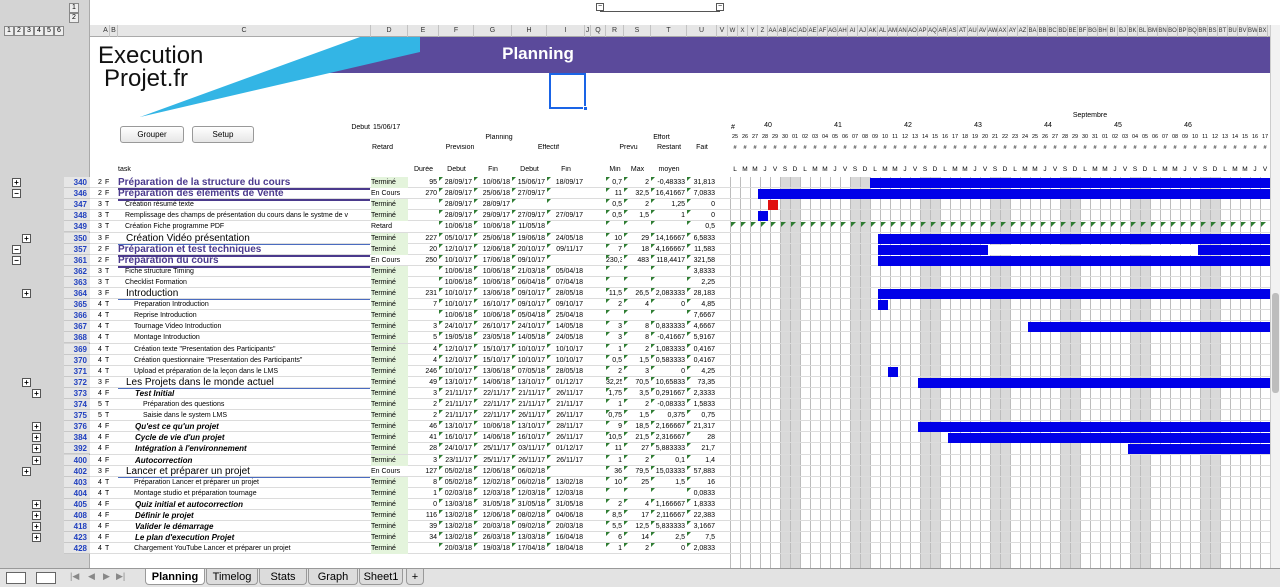 This screenshot has width=1280, height=587. What do you see at coordinates (422, 415) in the screenshot?
I see `dur-cell: 2` at bounding box center [422, 415].